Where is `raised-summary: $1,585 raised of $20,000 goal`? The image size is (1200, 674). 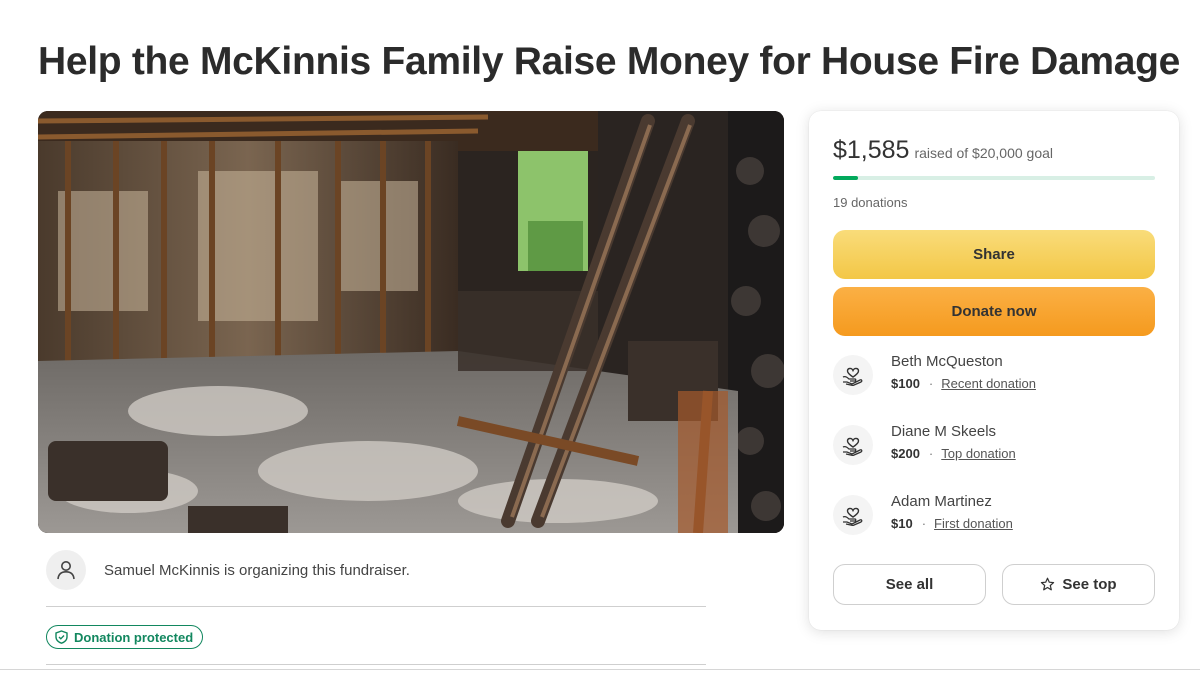 raised-summary: $1,585 raised of $20,000 goal is located at coordinates (943, 150).